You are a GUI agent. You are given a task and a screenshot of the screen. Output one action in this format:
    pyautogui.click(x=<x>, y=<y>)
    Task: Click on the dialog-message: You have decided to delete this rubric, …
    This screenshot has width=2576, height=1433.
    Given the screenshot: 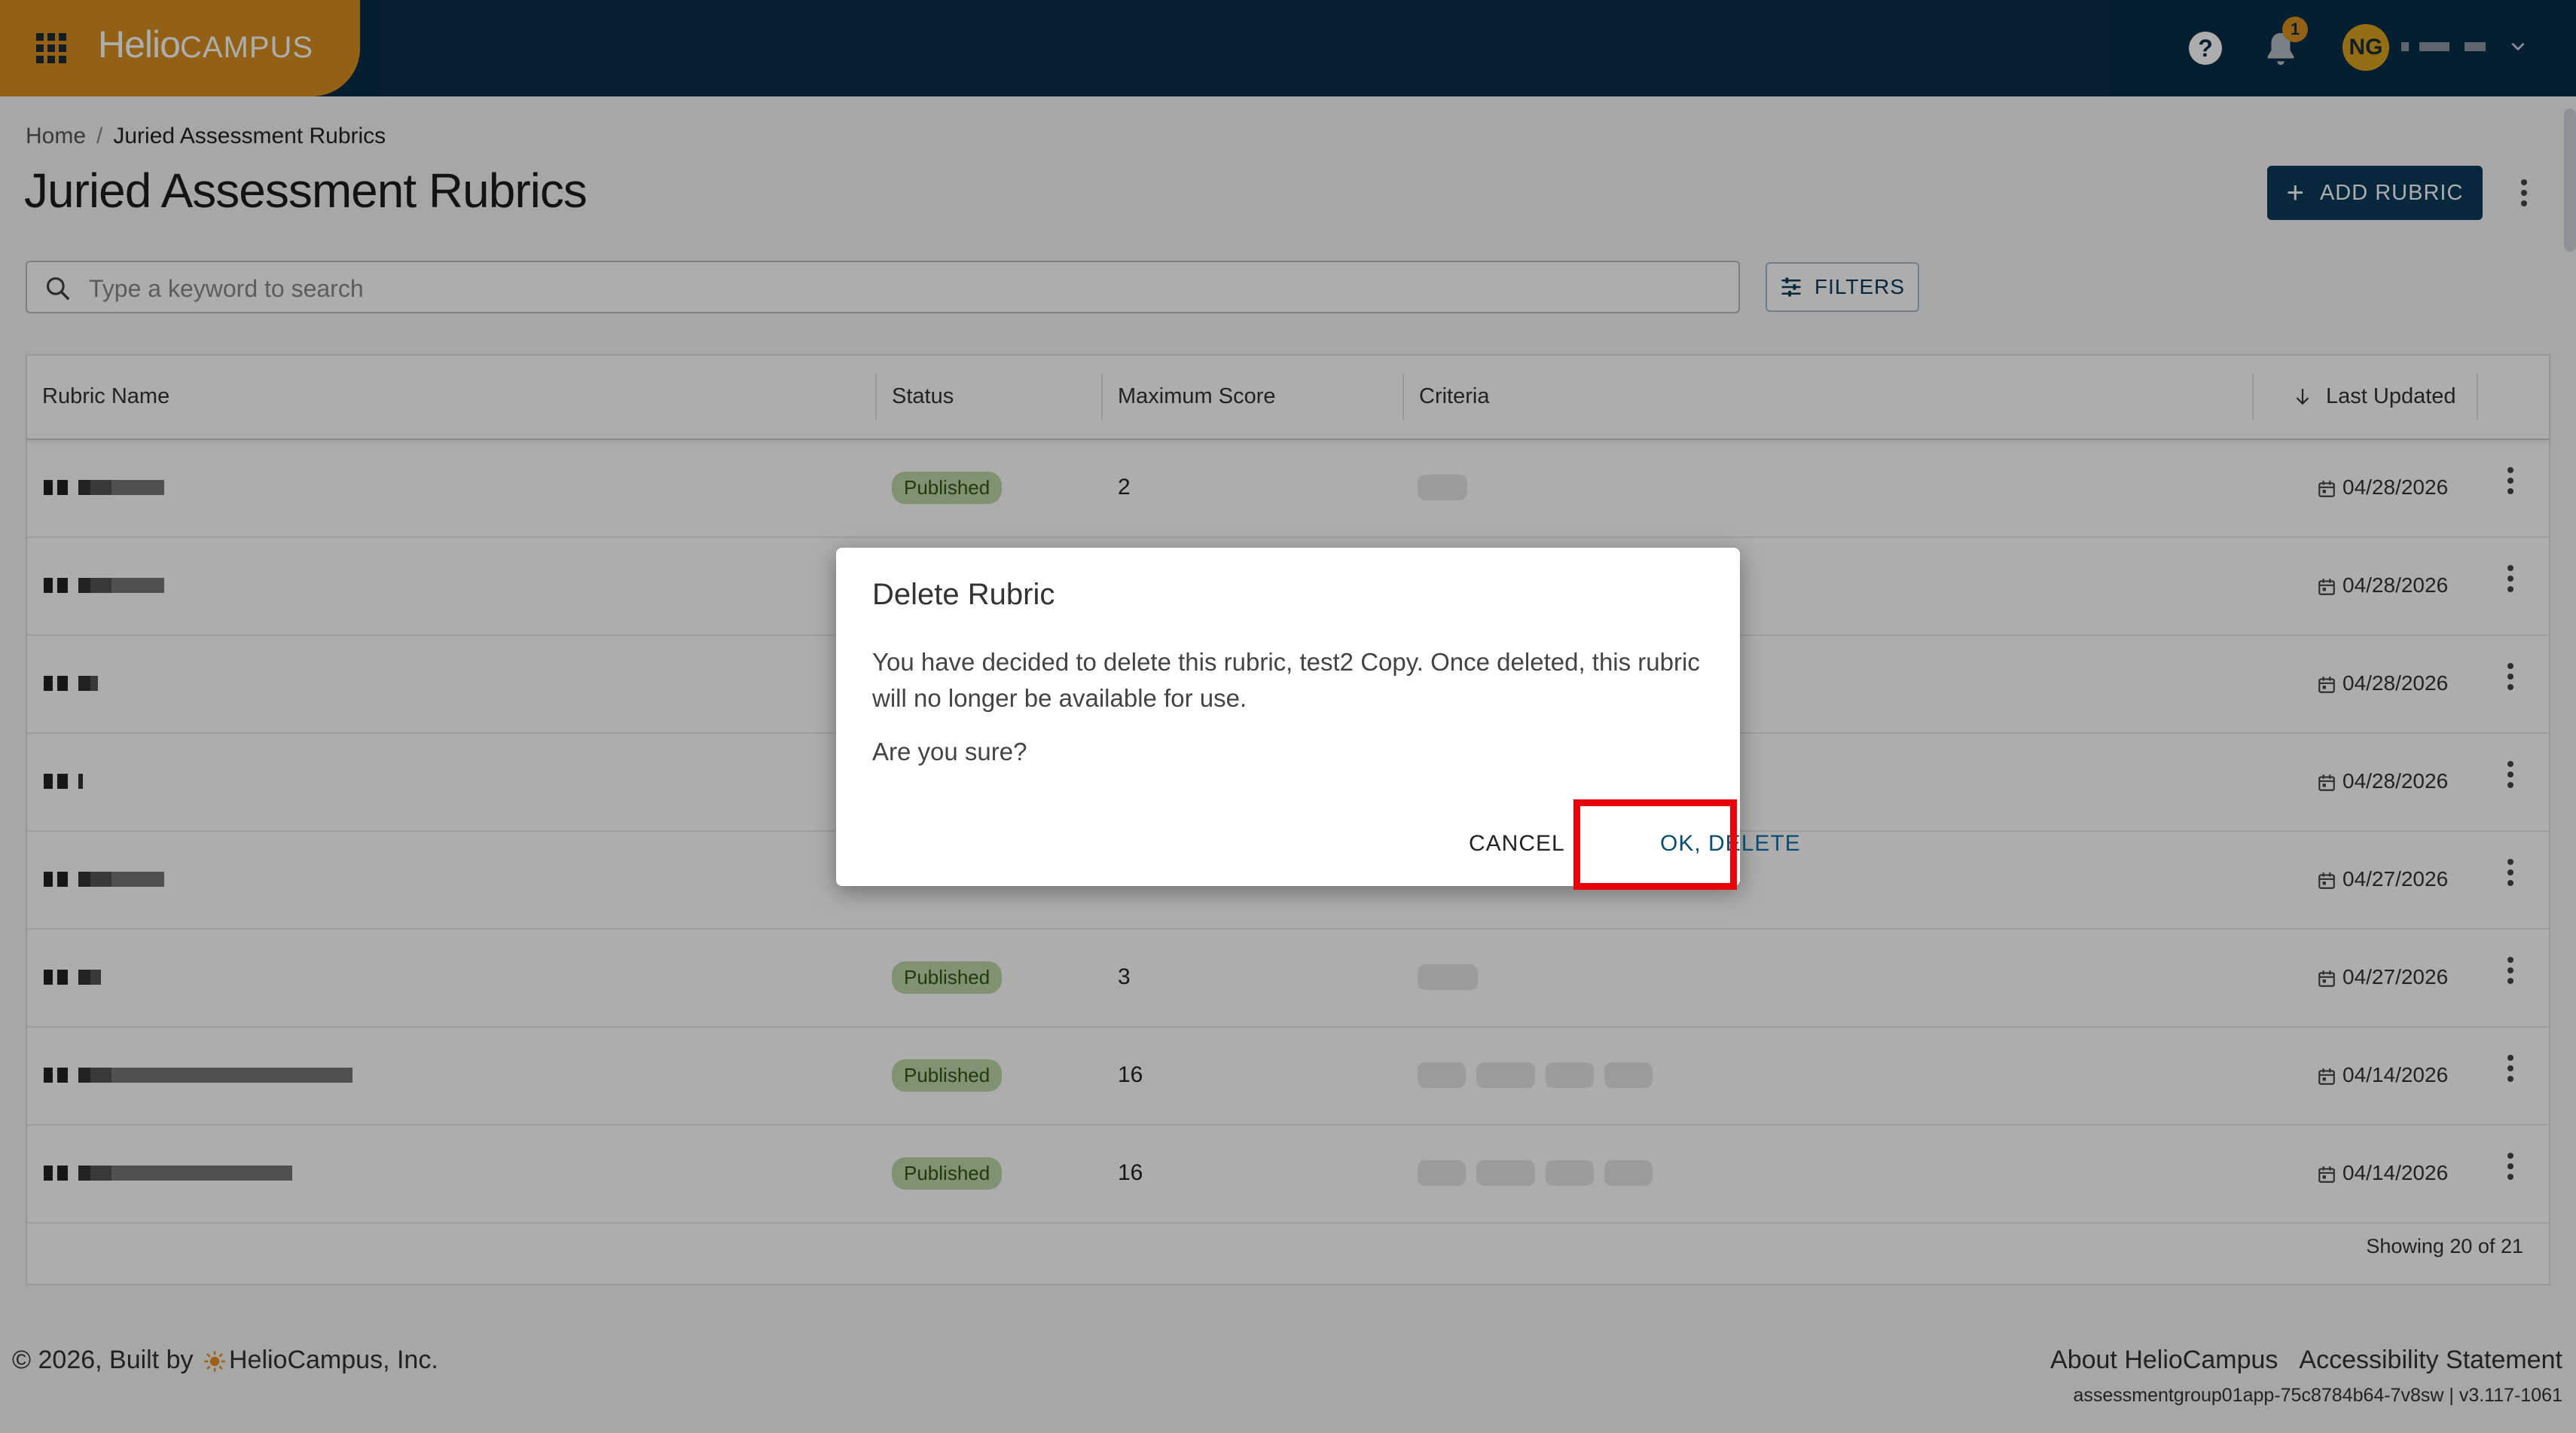 What is the action you would take?
    pyautogui.click(x=1286, y=680)
    